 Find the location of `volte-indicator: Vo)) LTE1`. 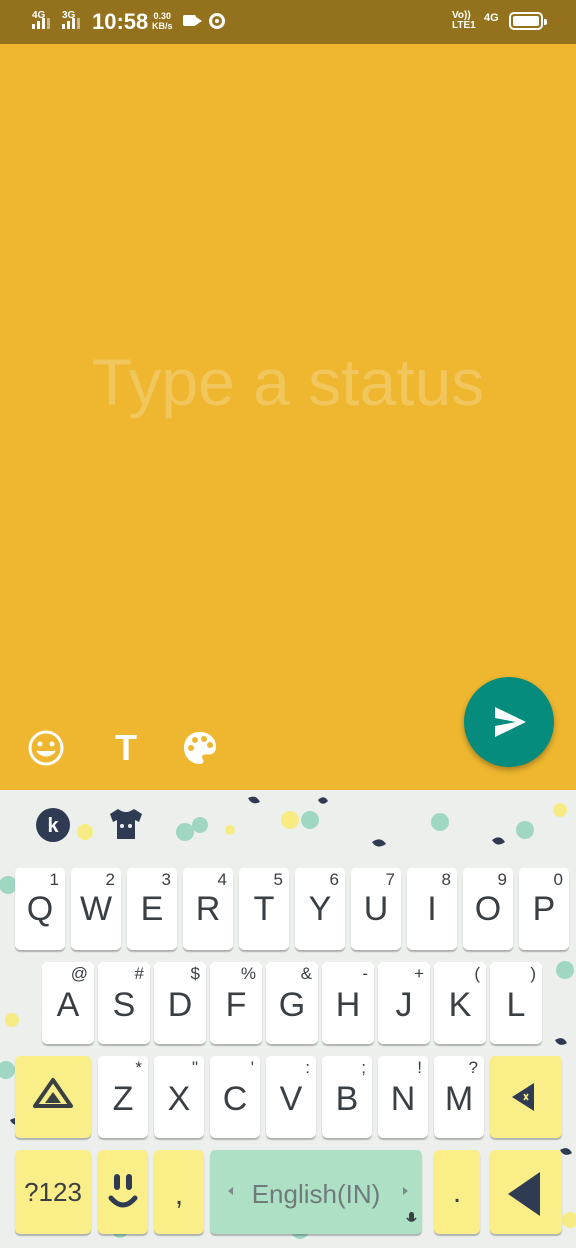

volte-indicator: Vo)) LTE1 is located at coordinates (464, 21).